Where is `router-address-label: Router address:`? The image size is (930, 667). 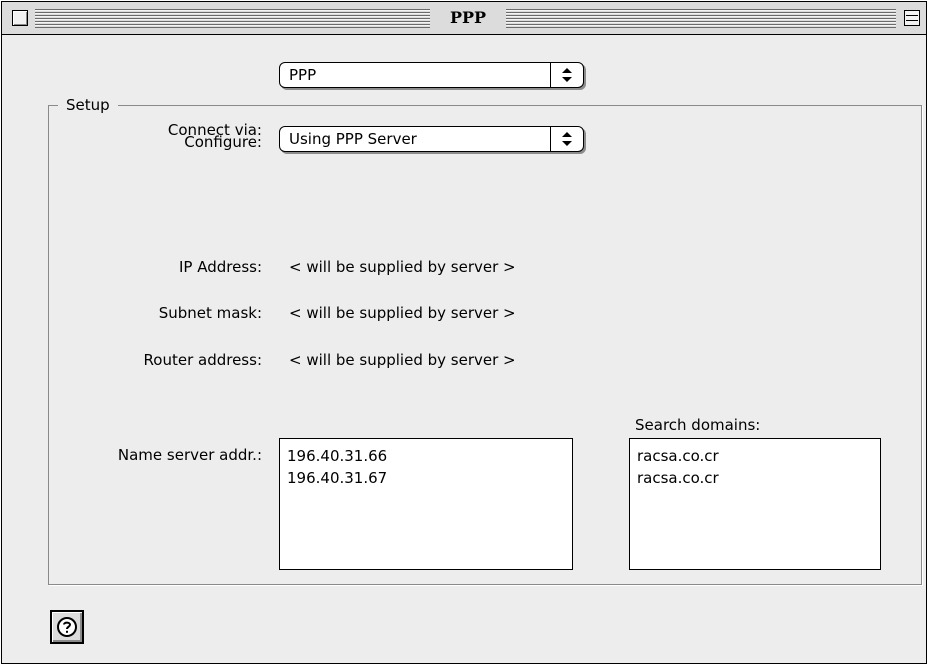 router-address-label: Router address: is located at coordinates (202, 360).